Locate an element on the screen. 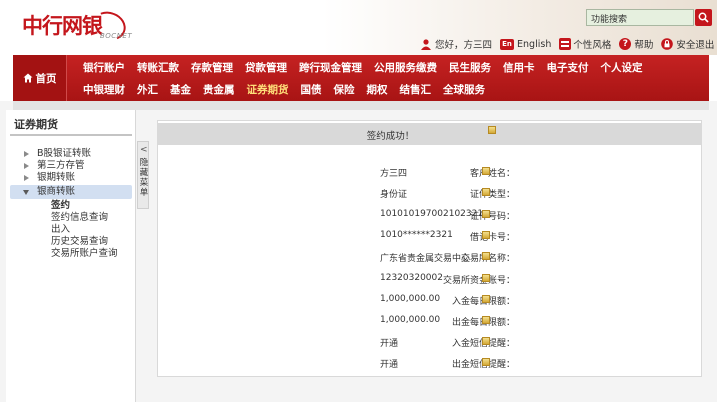 The height and width of the screenshot is (402, 717). field-label: 入金短信提醒： is located at coordinates (460, 342).